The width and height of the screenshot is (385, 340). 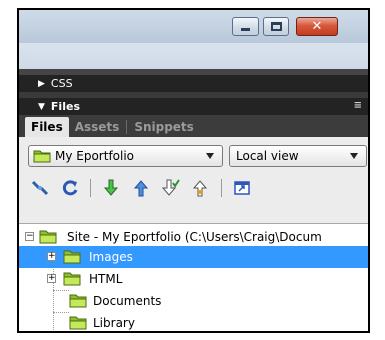 What do you see at coordinates (193, 26) in the screenshot?
I see `window-titlebar: ✕` at bounding box center [193, 26].